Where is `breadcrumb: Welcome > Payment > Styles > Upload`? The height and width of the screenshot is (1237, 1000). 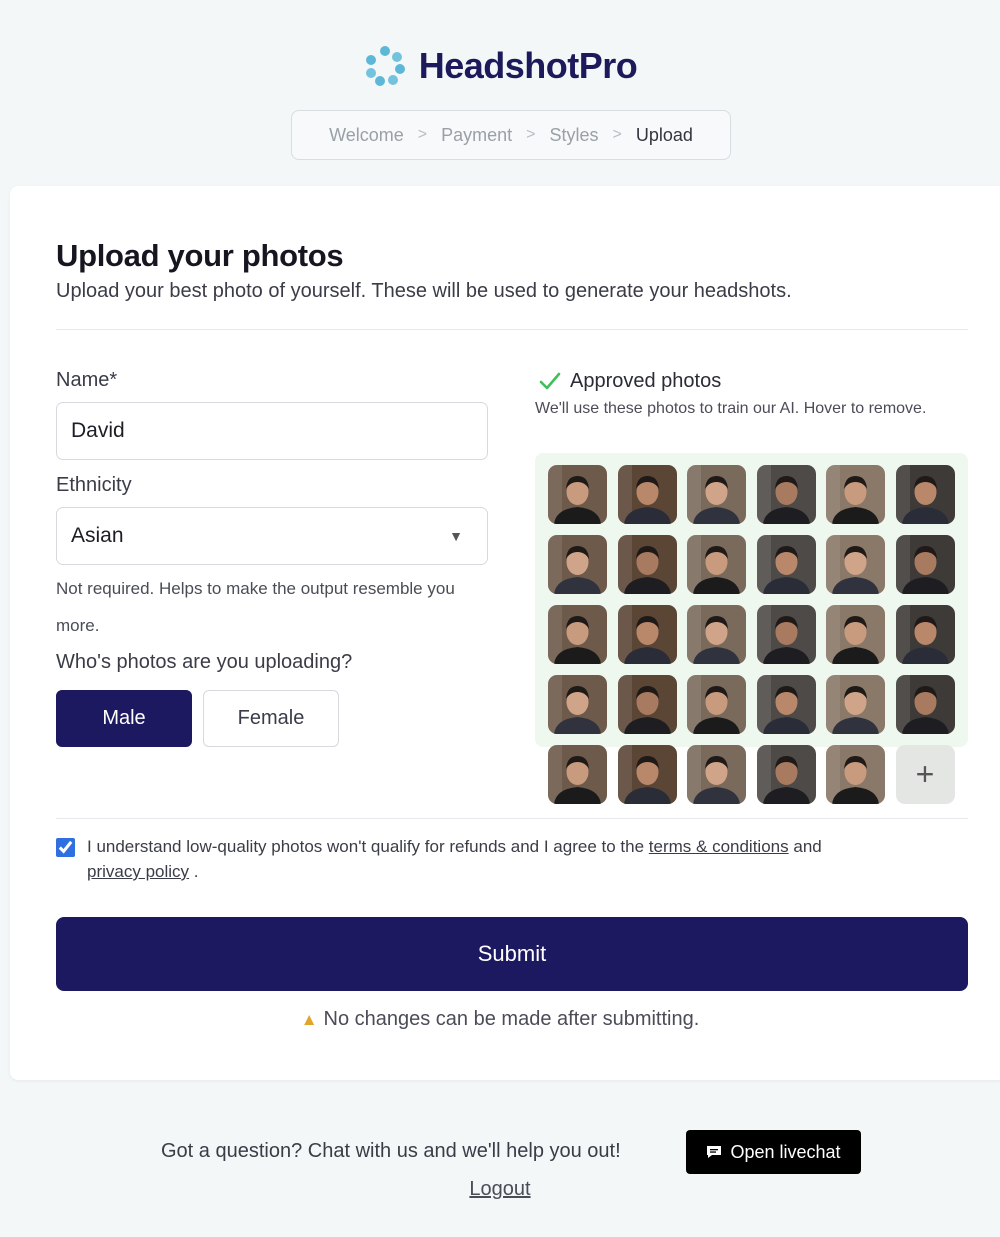
breadcrumb: Welcome > Payment > Styles > Upload is located at coordinates (511, 135).